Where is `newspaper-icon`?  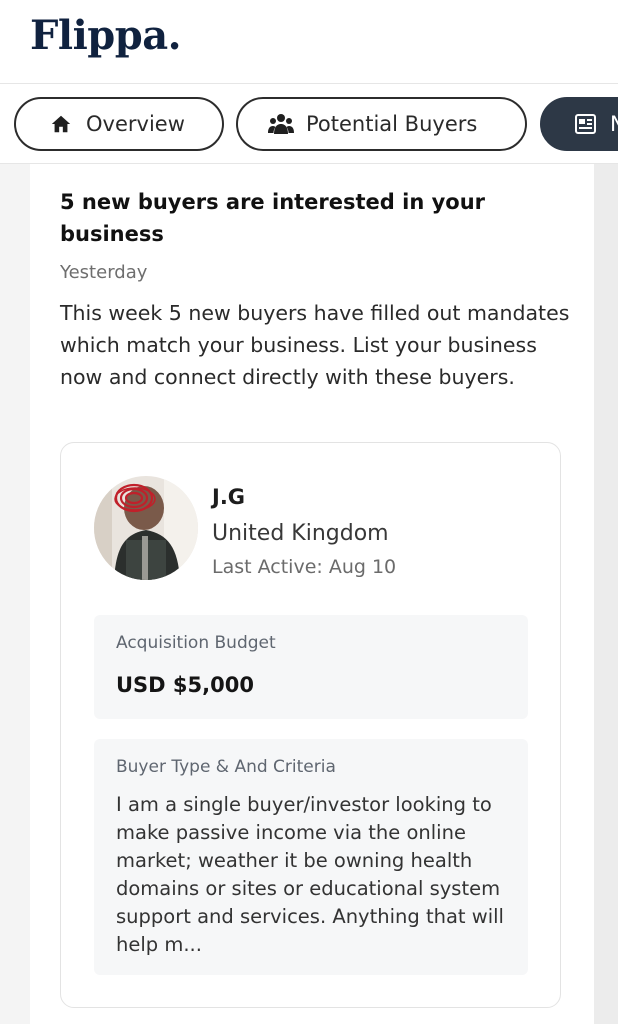 newspaper-icon is located at coordinates (585, 124).